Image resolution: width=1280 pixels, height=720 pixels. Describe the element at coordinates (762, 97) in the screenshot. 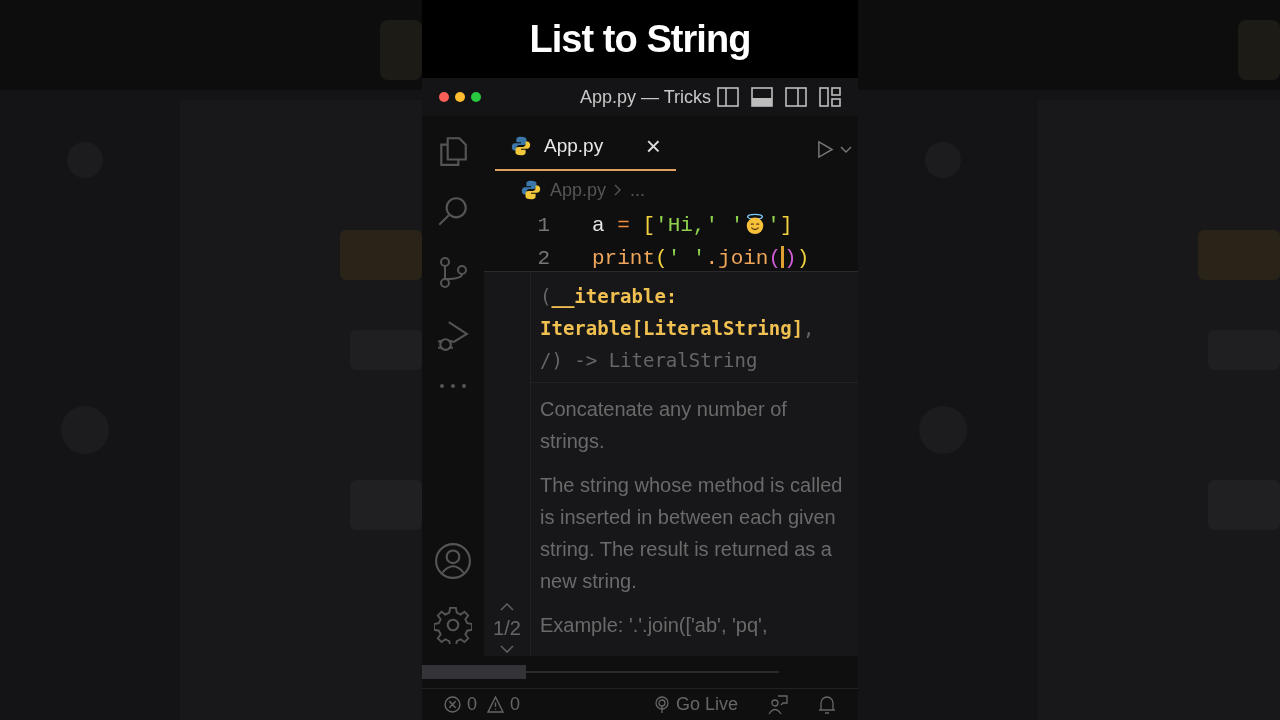

I see `panel-layout-icon` at that location.